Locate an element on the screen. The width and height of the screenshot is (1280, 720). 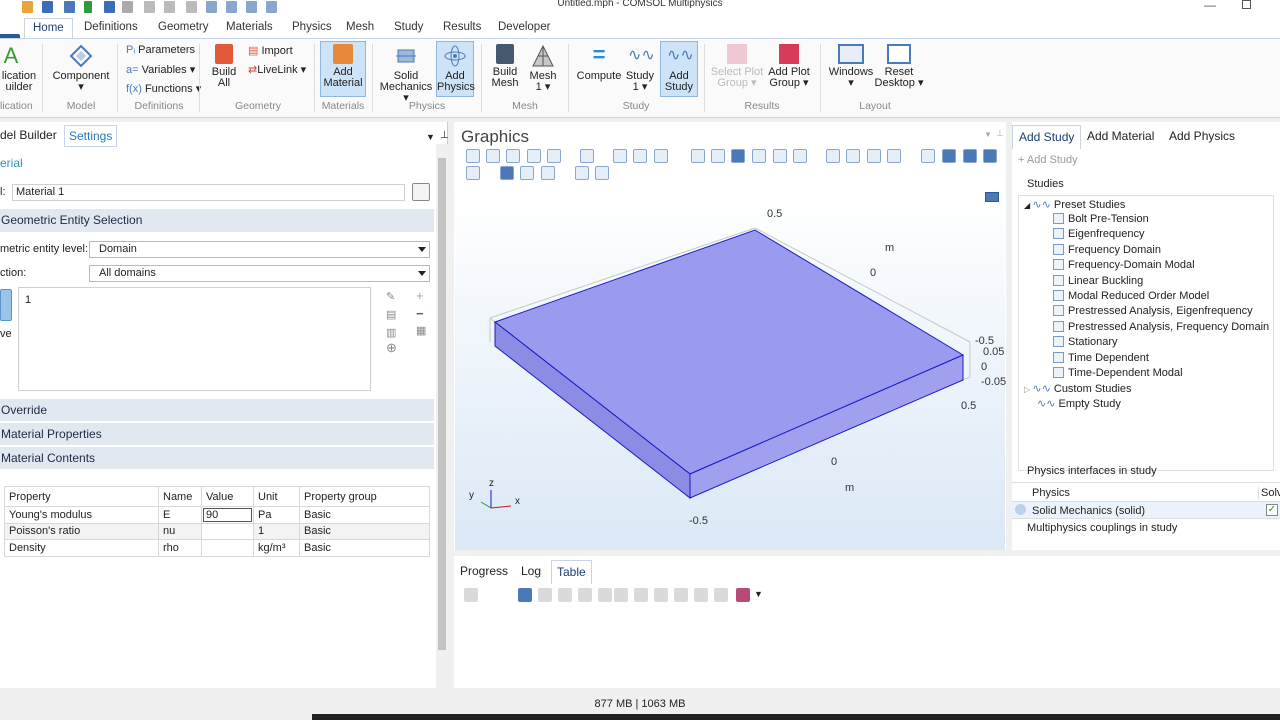
pin-icon: ⊥ is located at coordinates (1000, 133).